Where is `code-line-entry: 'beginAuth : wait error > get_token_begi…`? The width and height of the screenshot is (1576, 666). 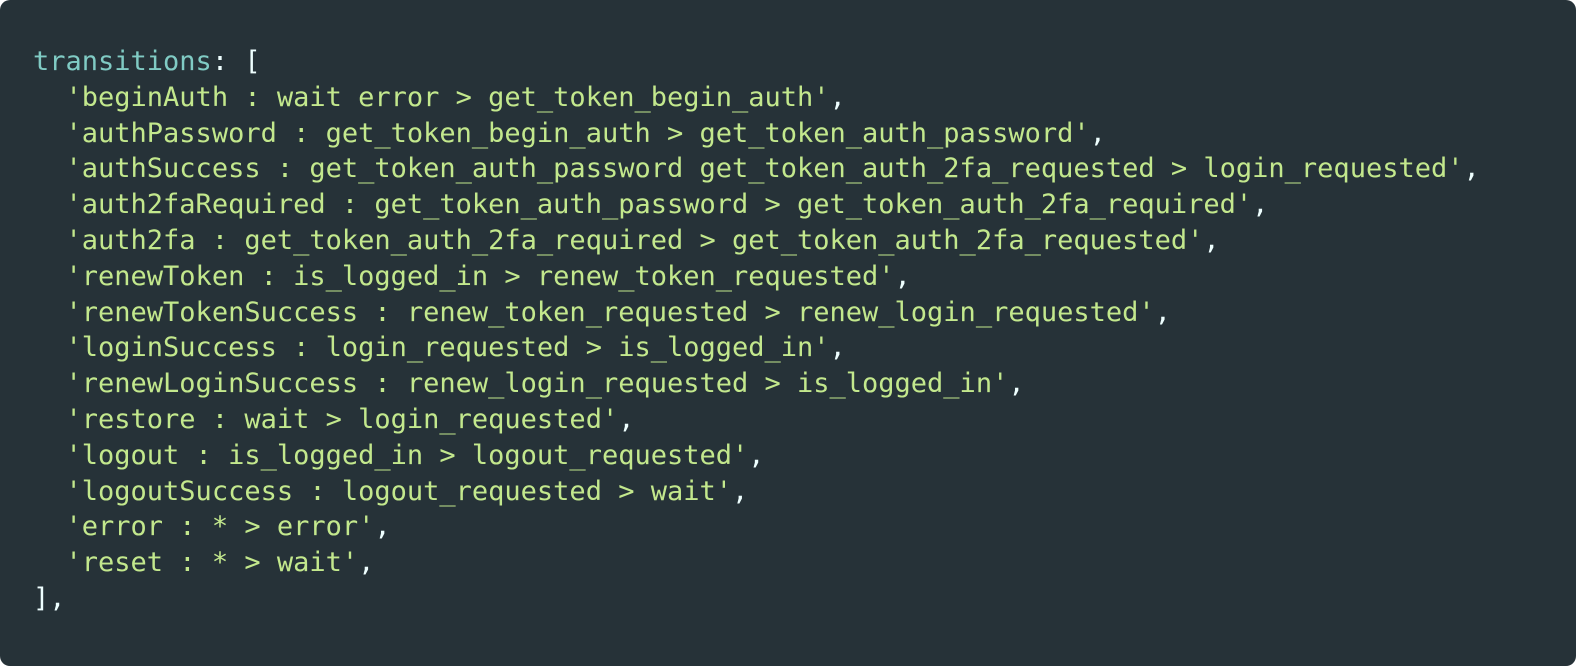
code-line-entry: 'beginAuth : wait error > get_token_begi… is located at coordinates (804, 98).